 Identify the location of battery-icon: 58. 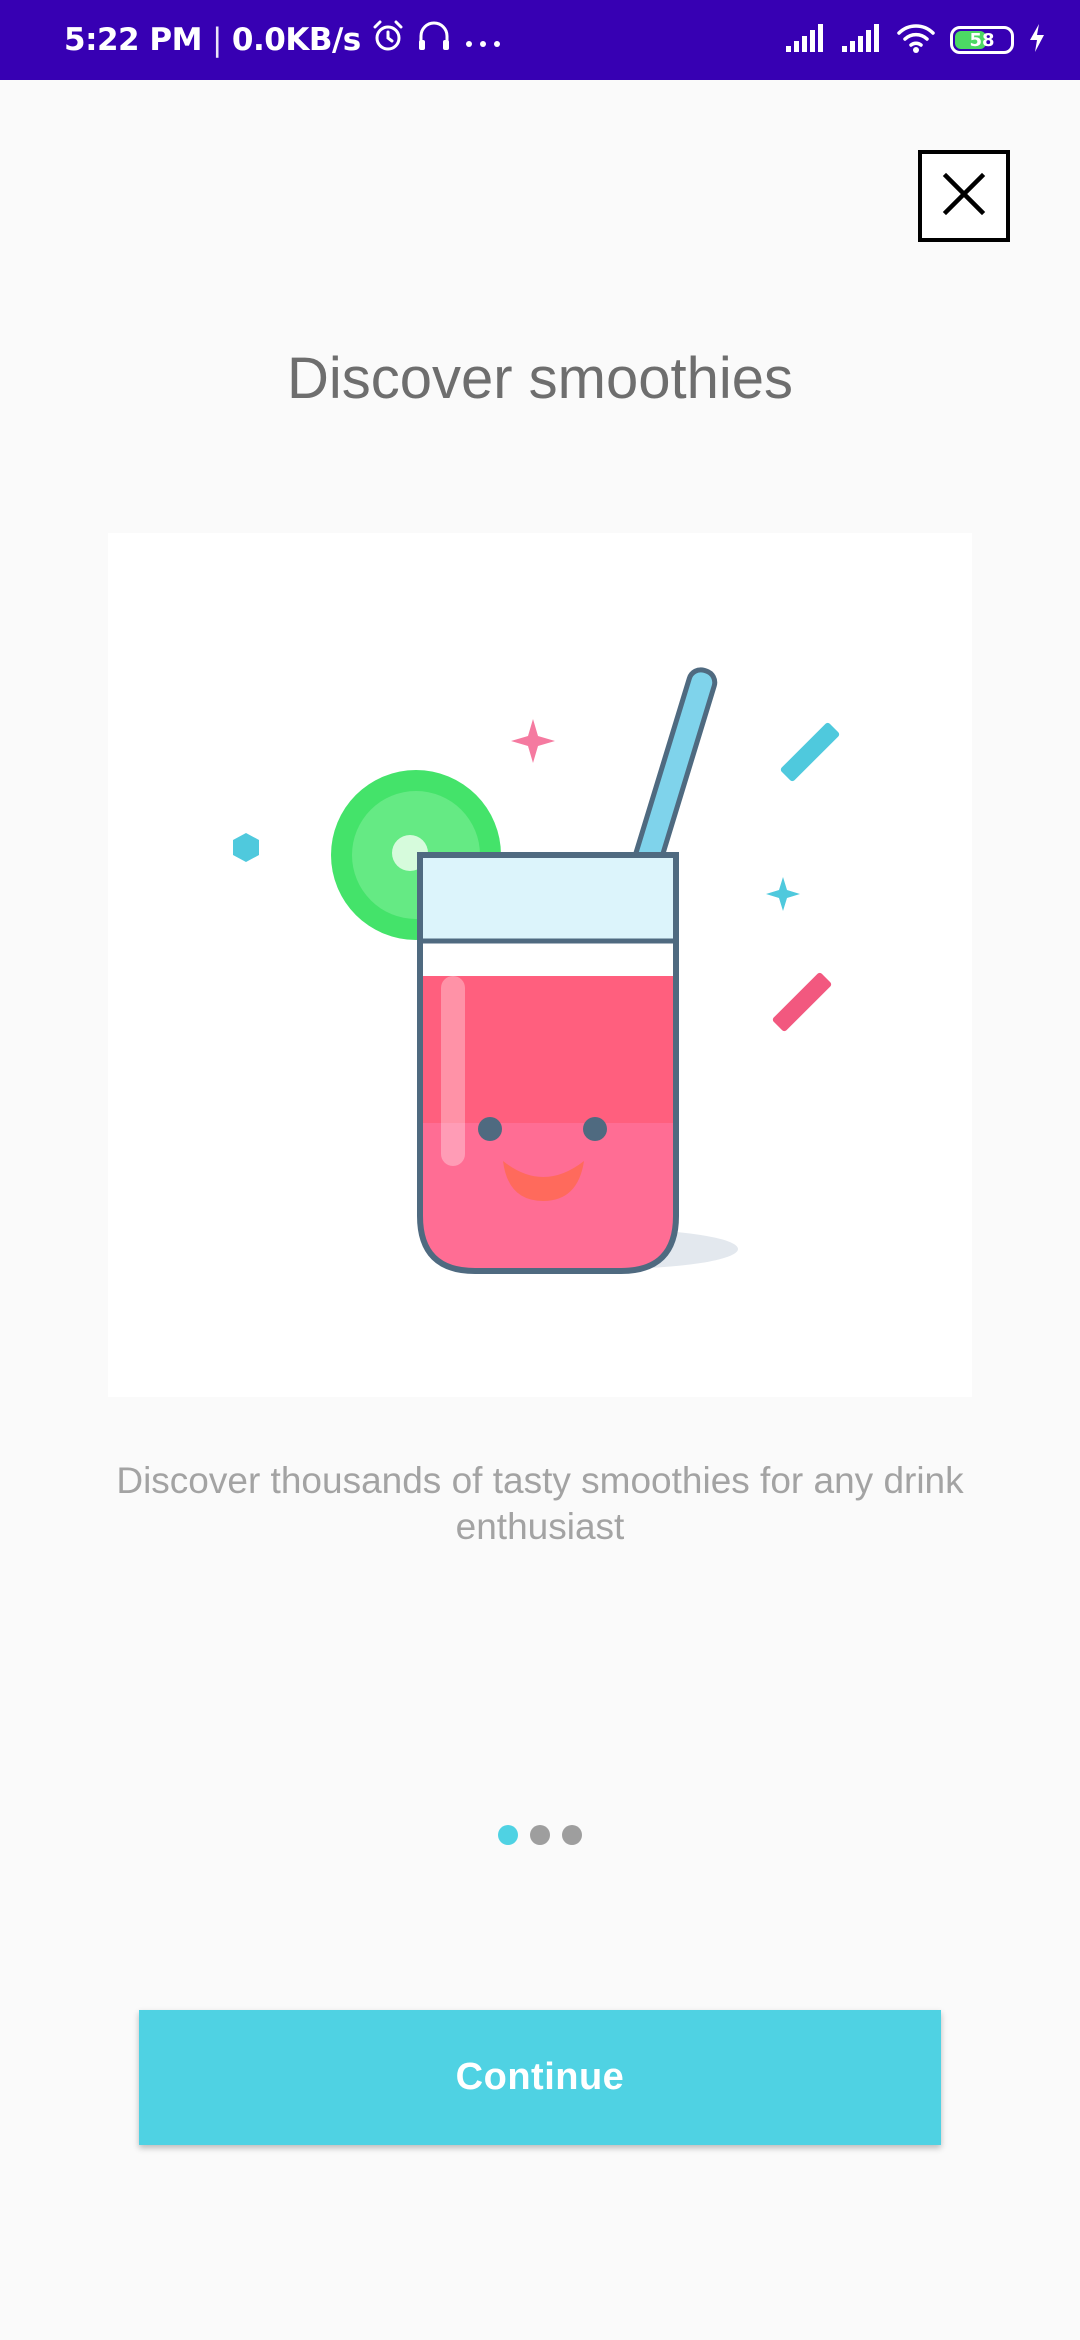
(982, 40).